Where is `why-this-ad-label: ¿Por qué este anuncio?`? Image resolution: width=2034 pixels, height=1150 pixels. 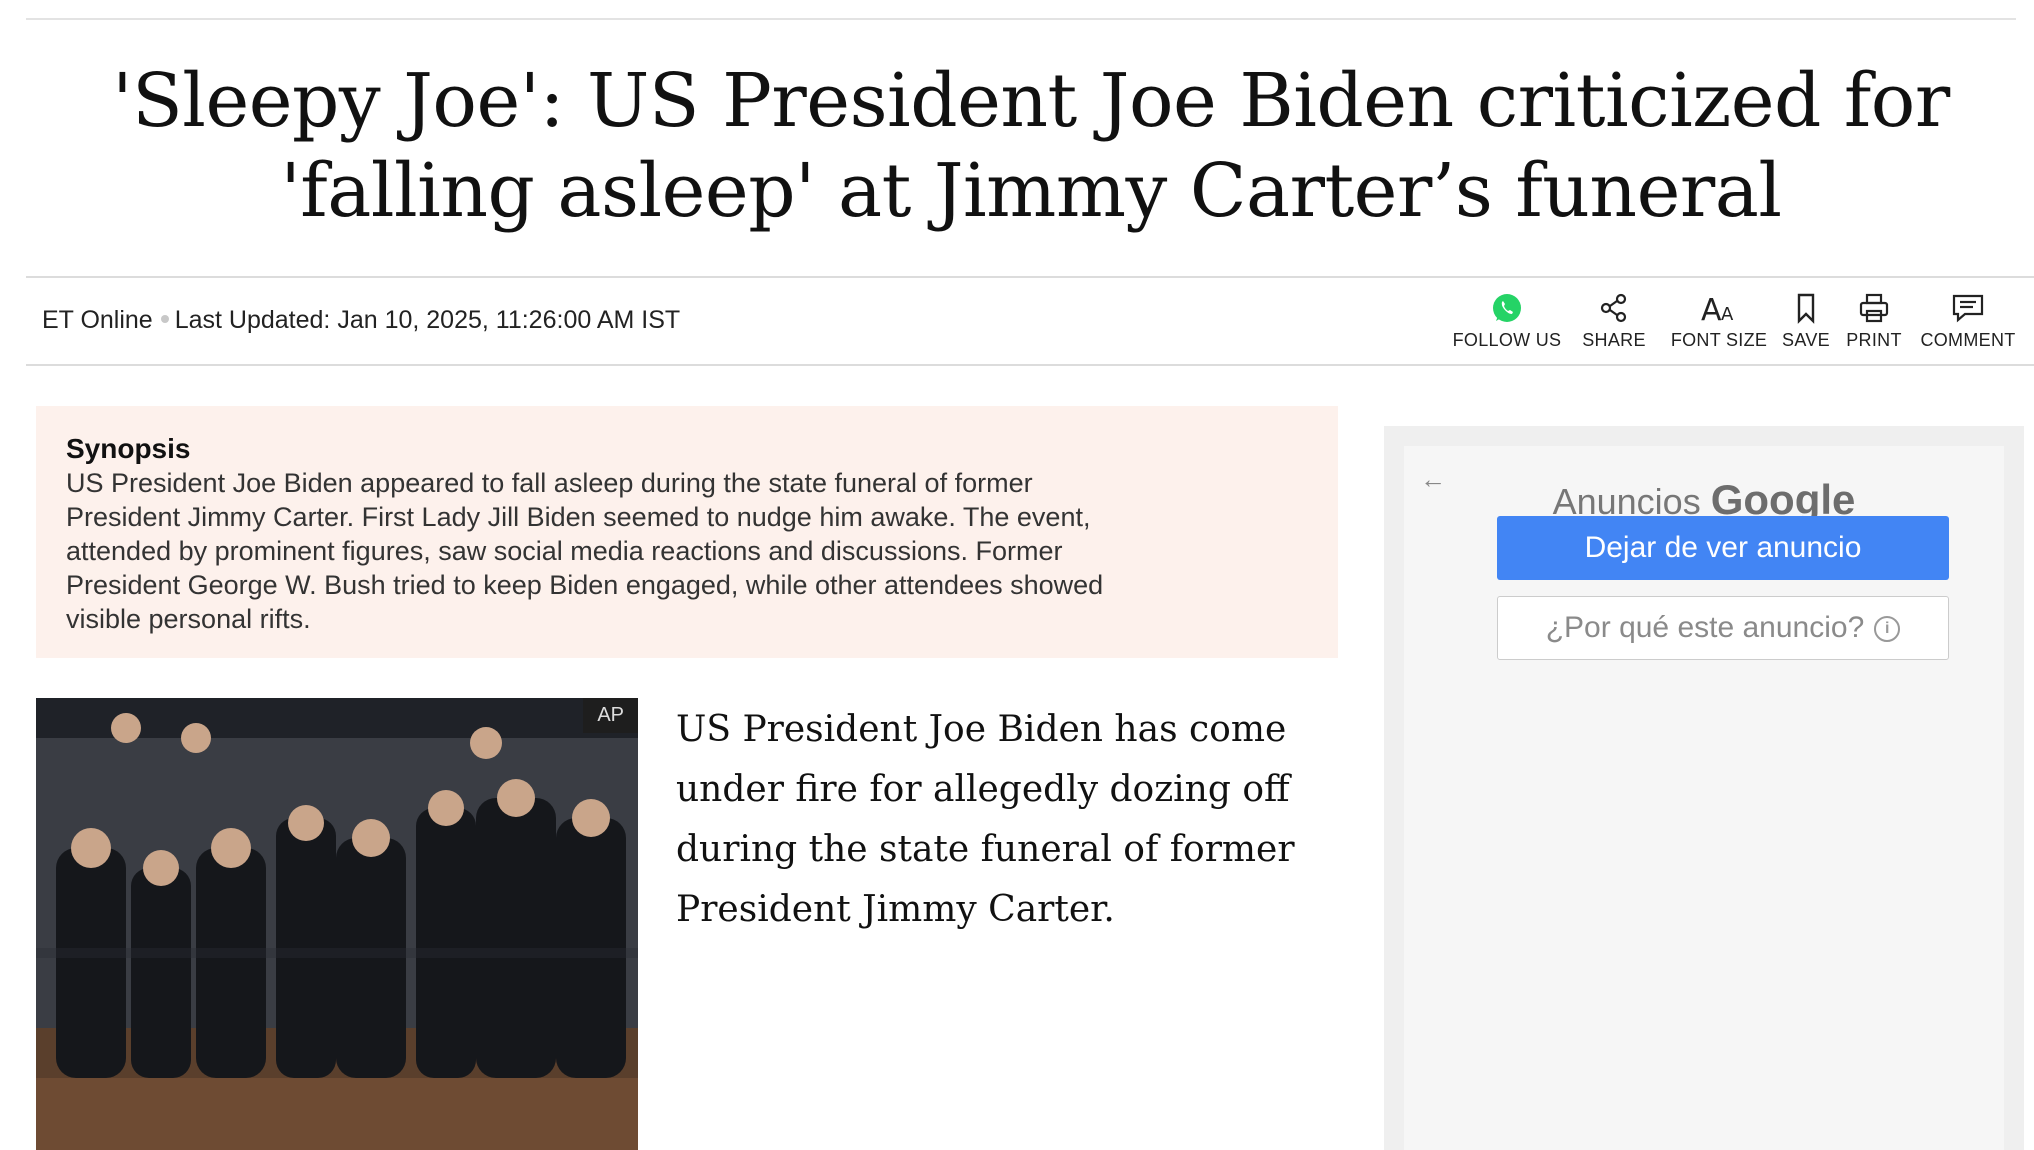 why-this-ad-label: ¿Por qué este anuncio? is located at coordinates (1705, 627).